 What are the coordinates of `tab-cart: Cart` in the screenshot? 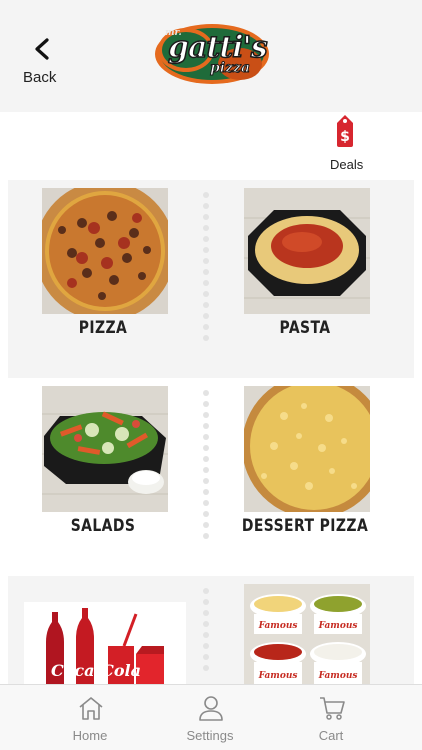 It's located at (331, 717).